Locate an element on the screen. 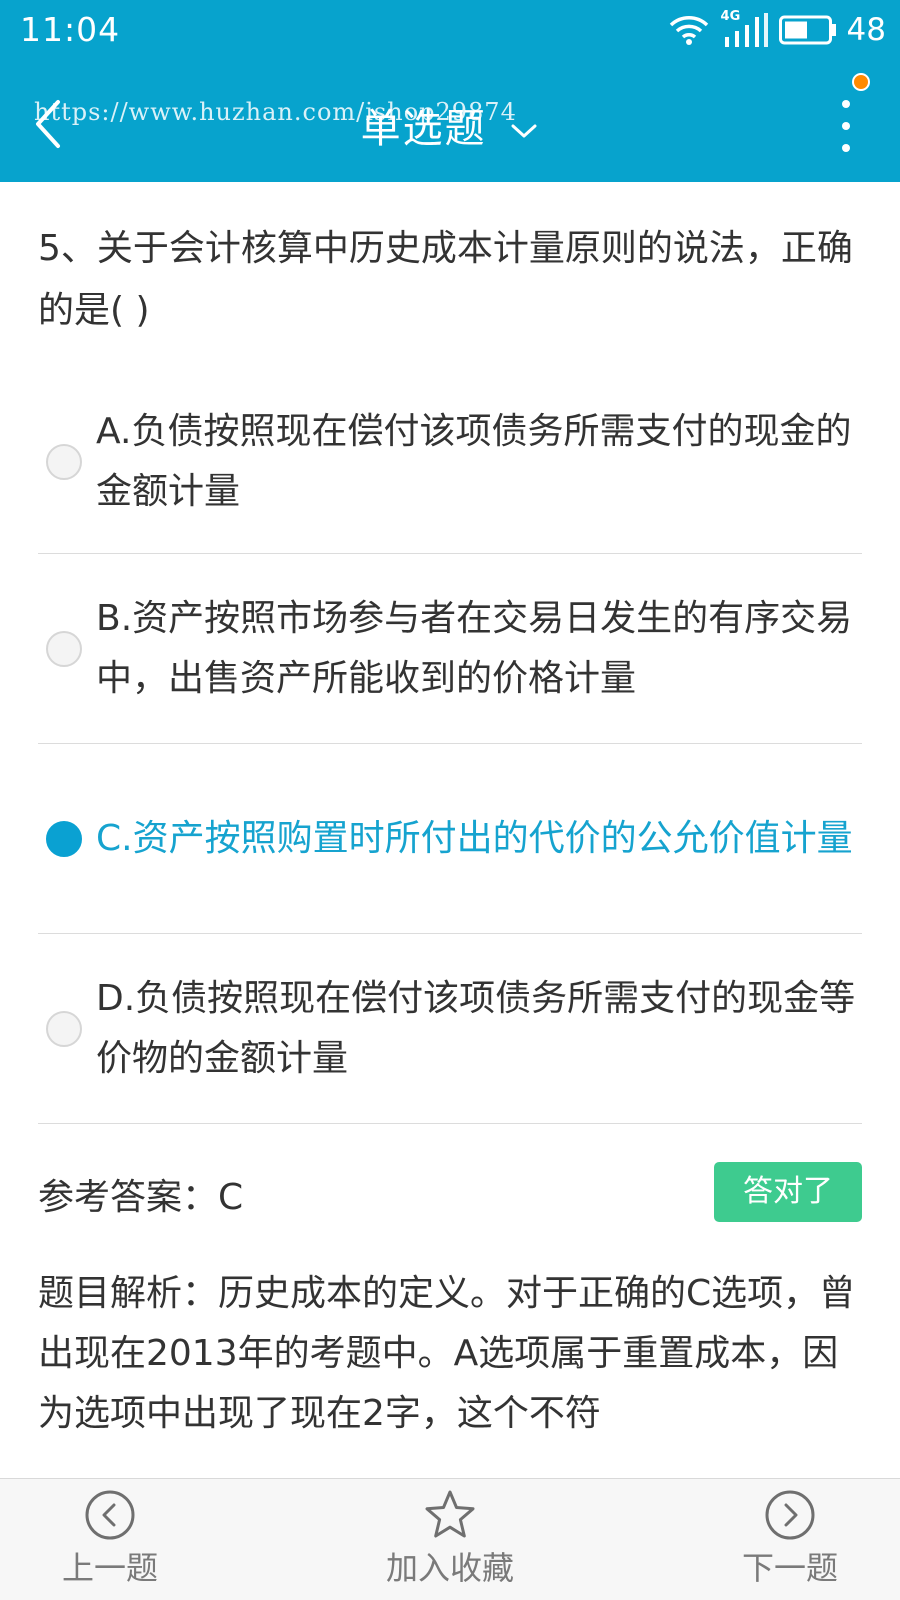 The image size is (900, 1600). star-icon is located at coordinates (450, 1514).